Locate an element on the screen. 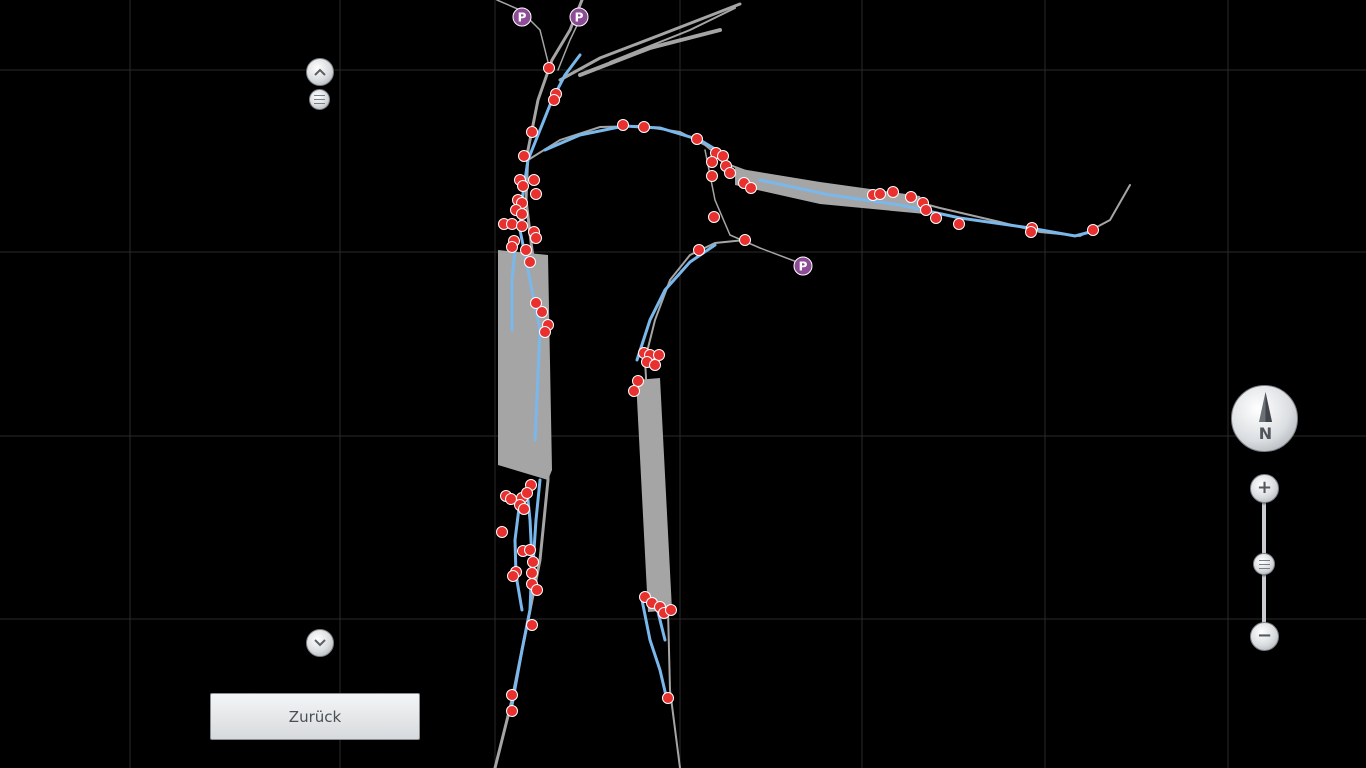 This screenshot has height=768, width=1366. back-button: Zurück is located at coordinates (315, 716).